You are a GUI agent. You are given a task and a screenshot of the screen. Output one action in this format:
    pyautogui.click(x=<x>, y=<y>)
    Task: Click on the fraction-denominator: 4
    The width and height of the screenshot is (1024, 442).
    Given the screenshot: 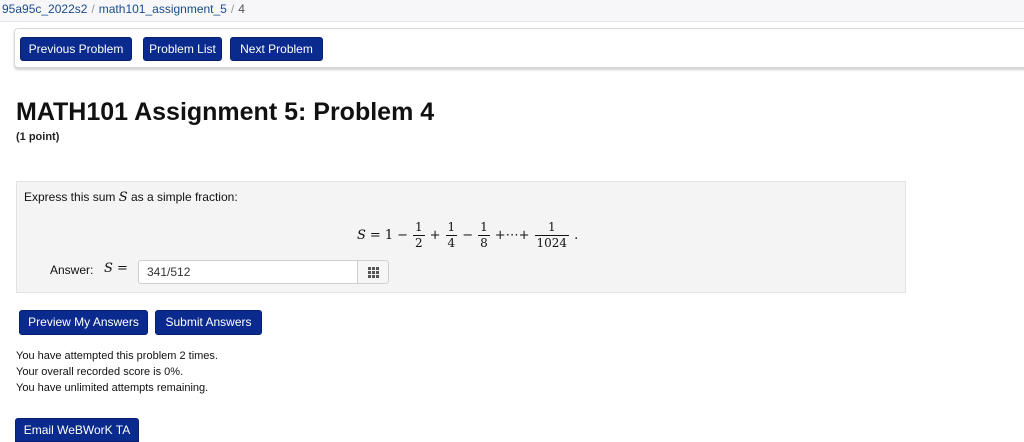 What is the action you would take?
    pyautogui.click(x=451, y=242)
    